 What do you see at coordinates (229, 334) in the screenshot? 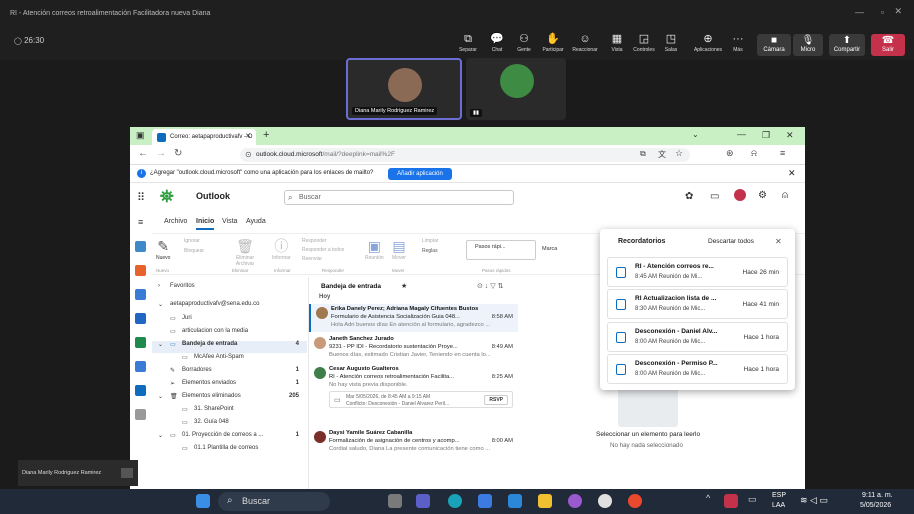
I see `folder-item: ▭ articulacion con la media` at bounding box center [229, 334].